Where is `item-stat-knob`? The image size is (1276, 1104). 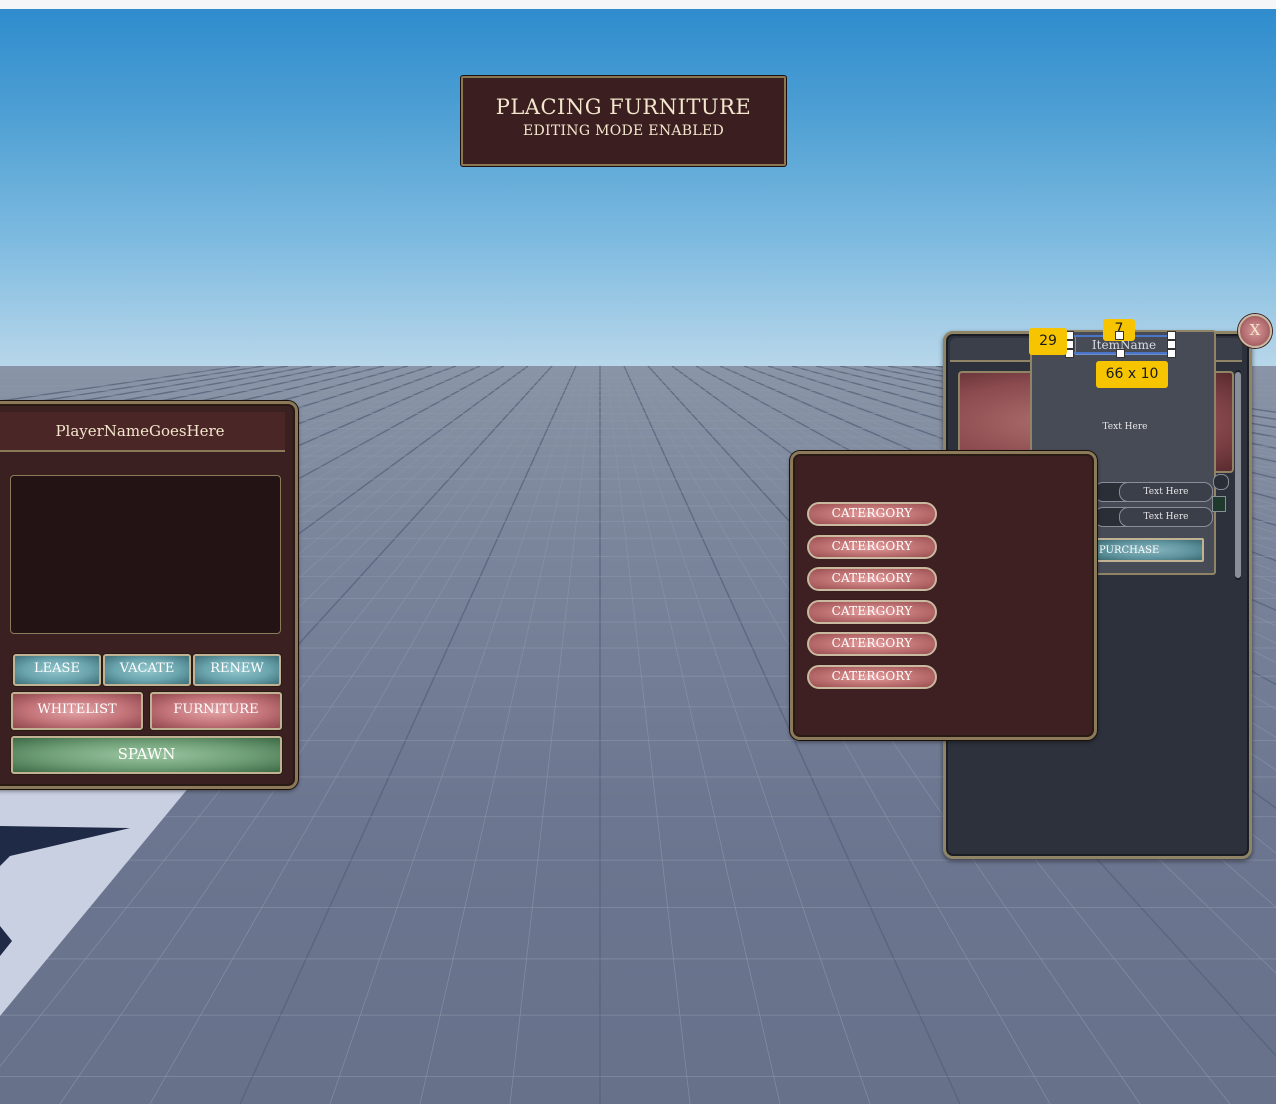 item-stat-knob is located at coordinates (1221, 482).